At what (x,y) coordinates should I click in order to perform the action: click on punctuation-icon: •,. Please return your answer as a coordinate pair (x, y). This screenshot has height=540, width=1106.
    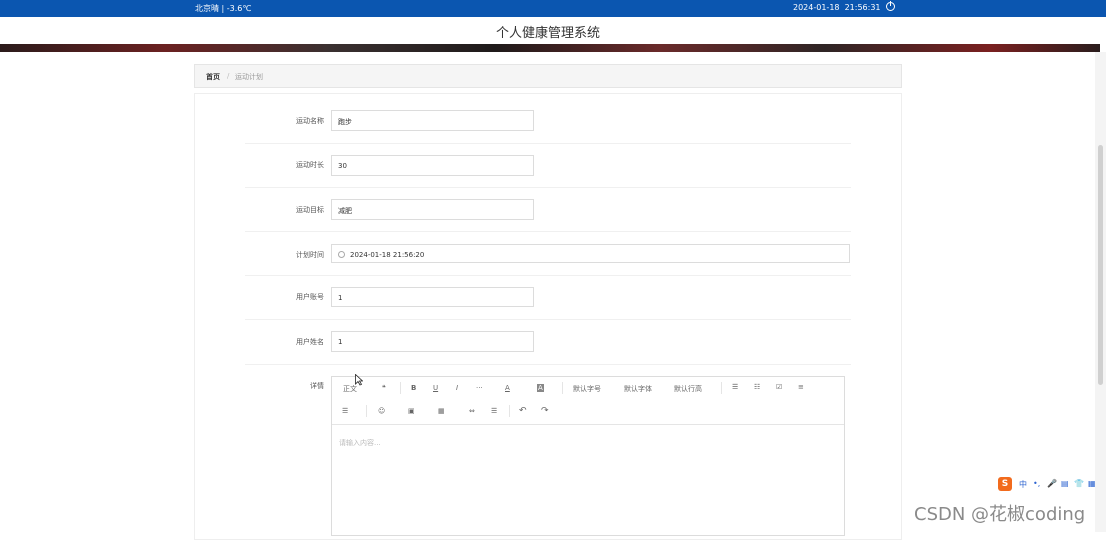
    Looking at the image, I should click on (1036, 483).